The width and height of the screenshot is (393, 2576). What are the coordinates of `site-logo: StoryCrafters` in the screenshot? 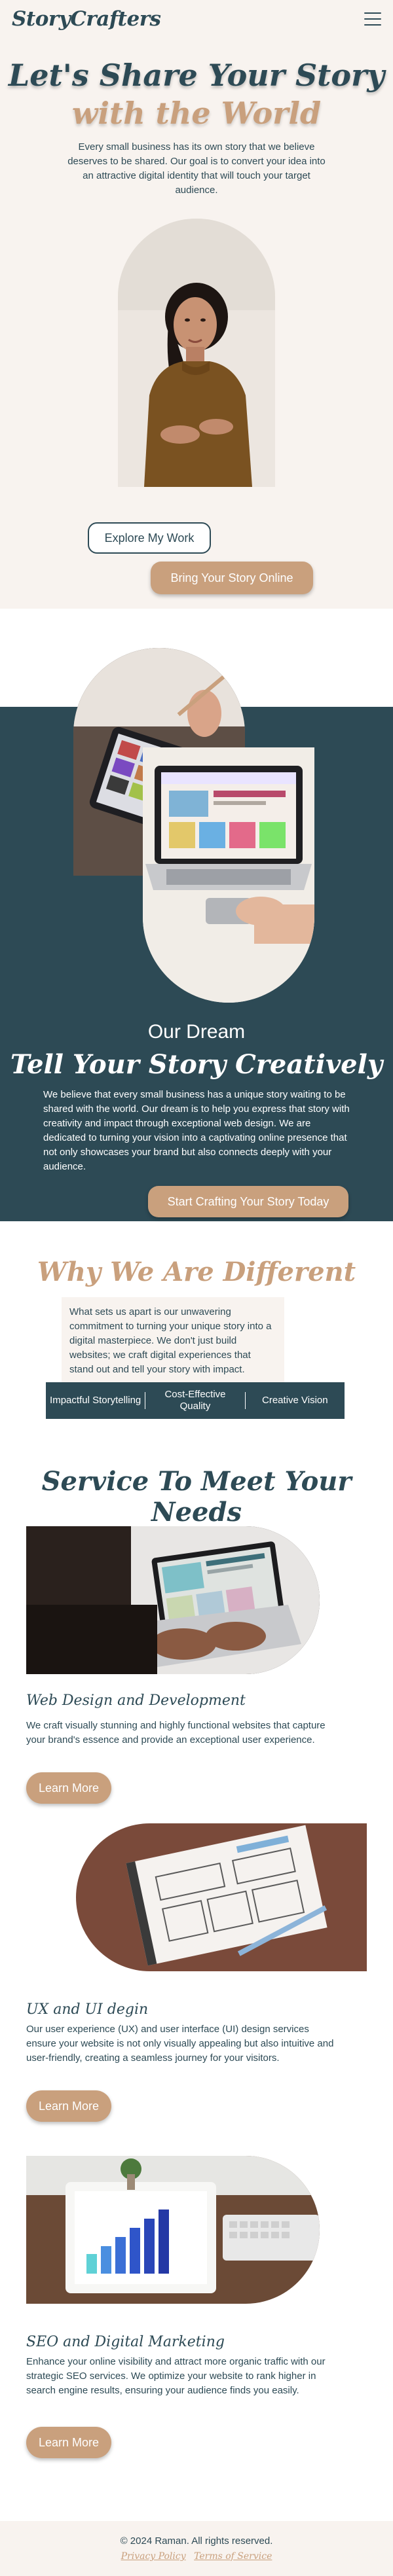 It's located at (86, 19).